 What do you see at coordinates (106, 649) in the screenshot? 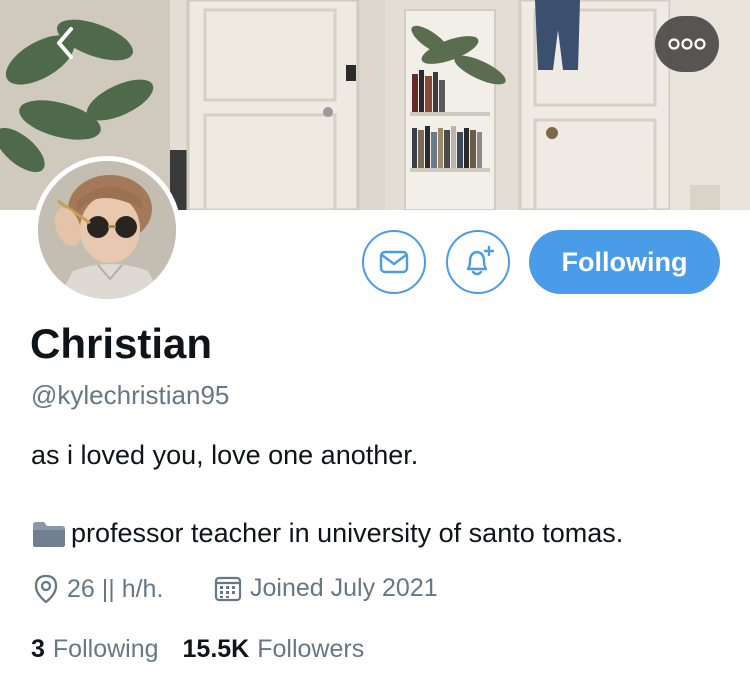
I see `following-label: Following` at bounding box center [106, 649].